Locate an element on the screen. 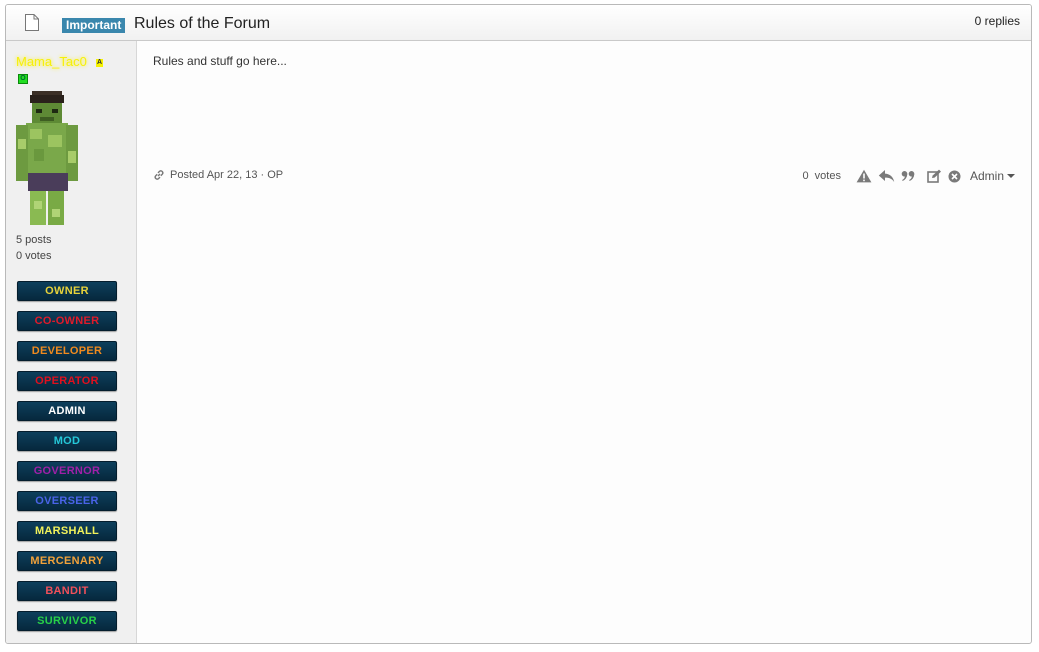 This screenshot has width=1039, height=652. post-actions: 0 votes Admin is located at coordinates (908, 176).